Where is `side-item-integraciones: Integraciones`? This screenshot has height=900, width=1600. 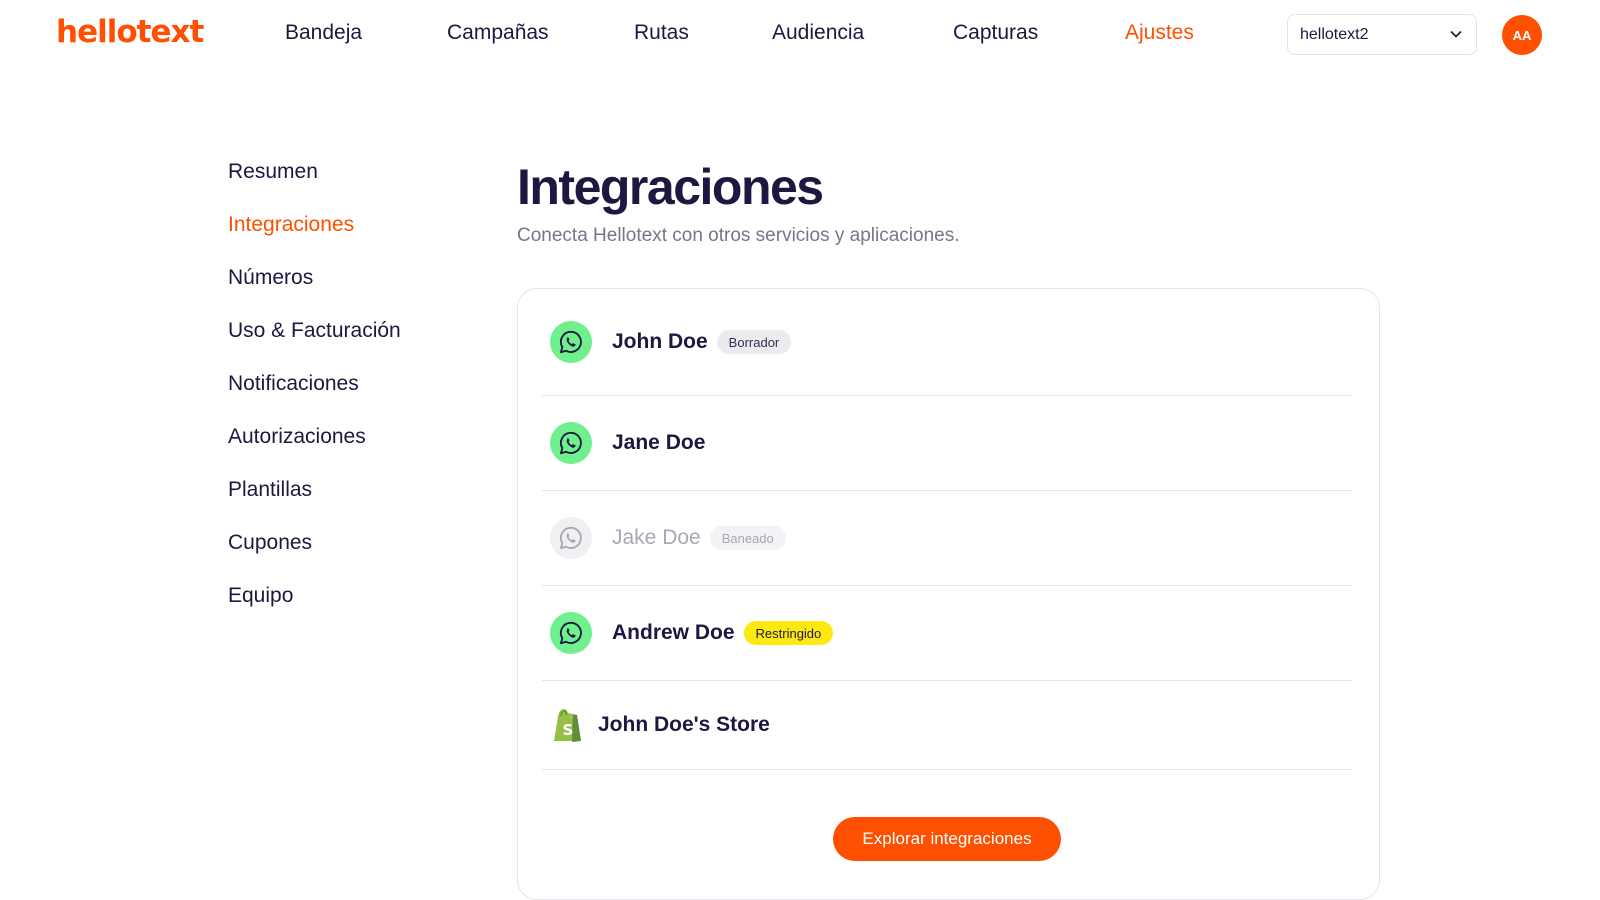 side-item-integraciones: Integraciones is located at coordinates (348, 239).